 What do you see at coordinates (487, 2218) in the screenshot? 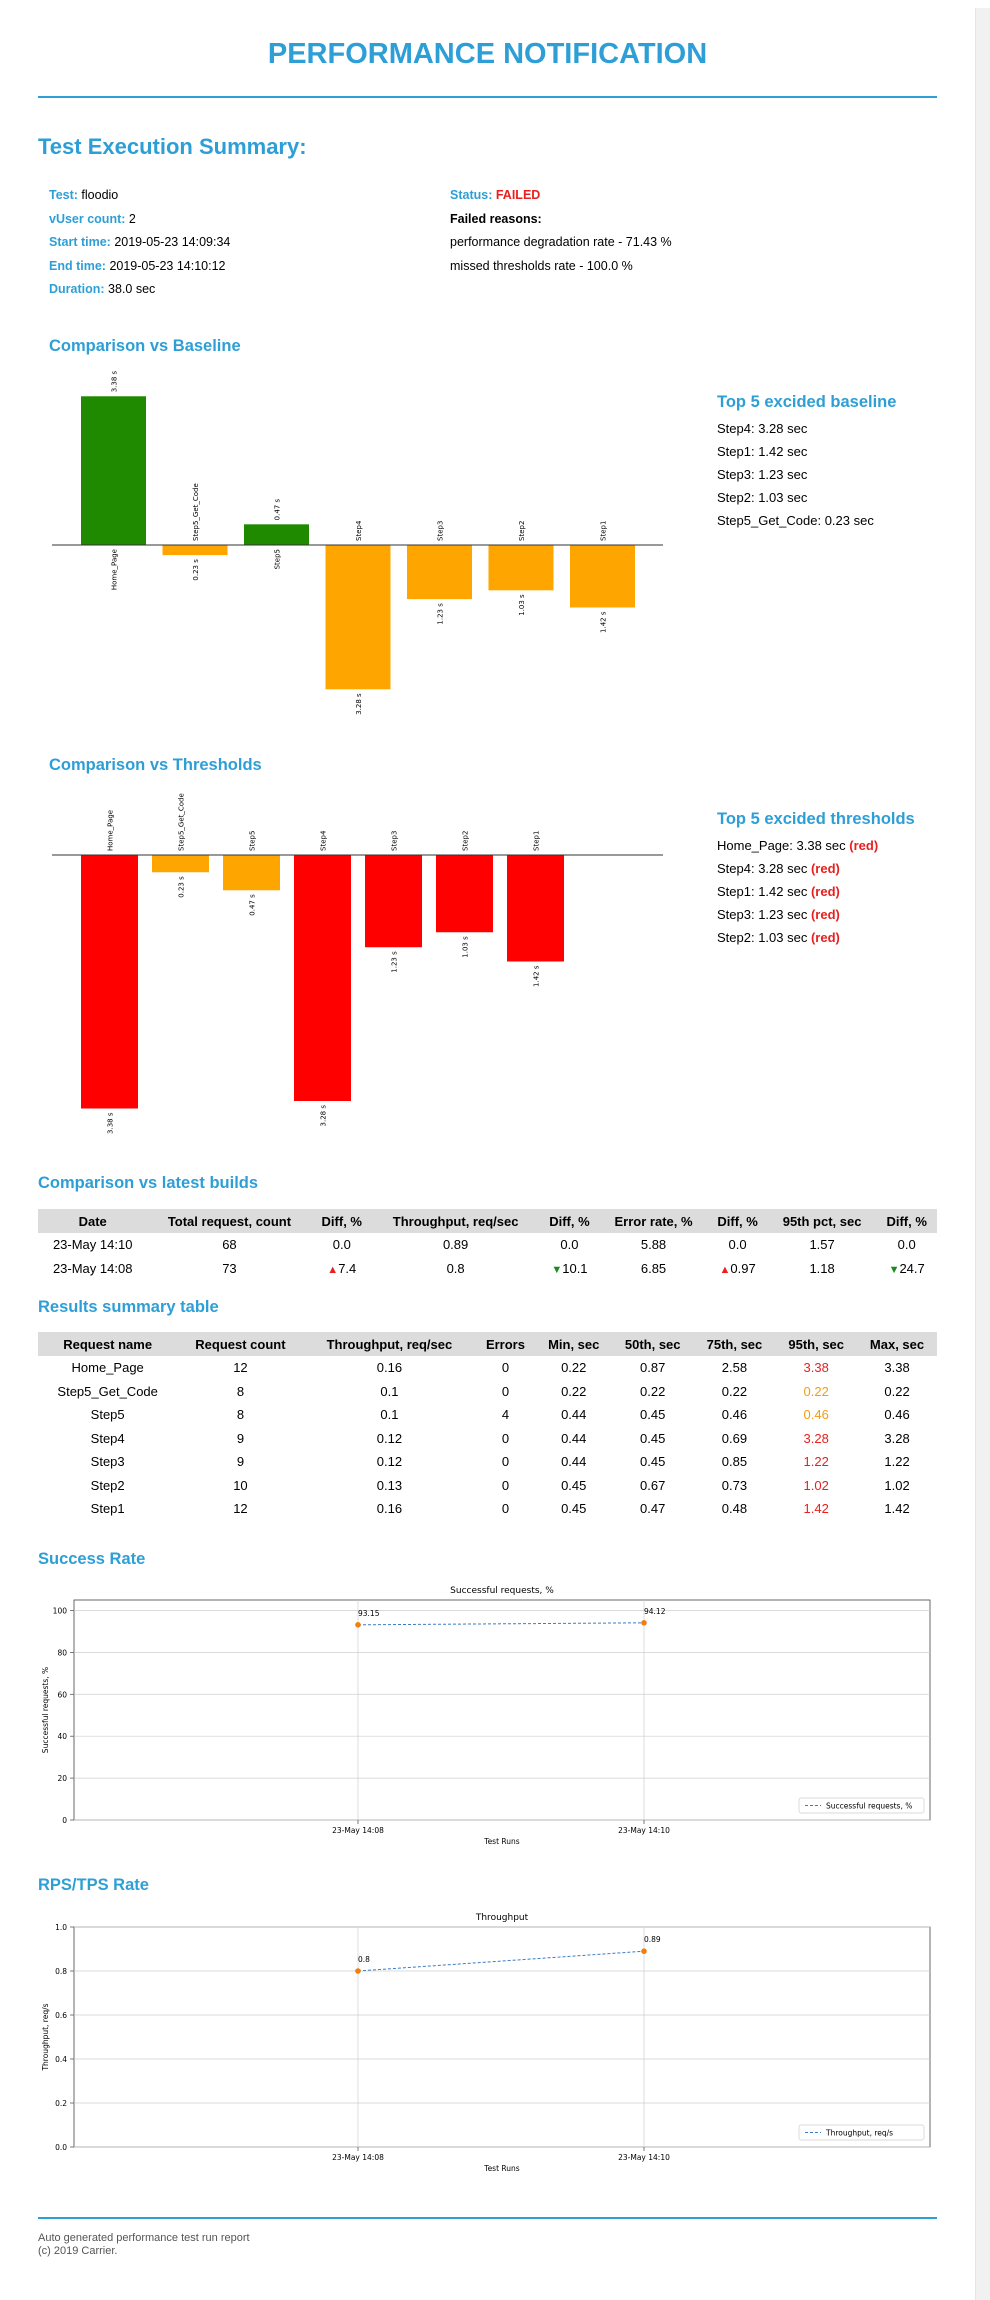
I see `footer-divider` at bounding box center [487, 2218].